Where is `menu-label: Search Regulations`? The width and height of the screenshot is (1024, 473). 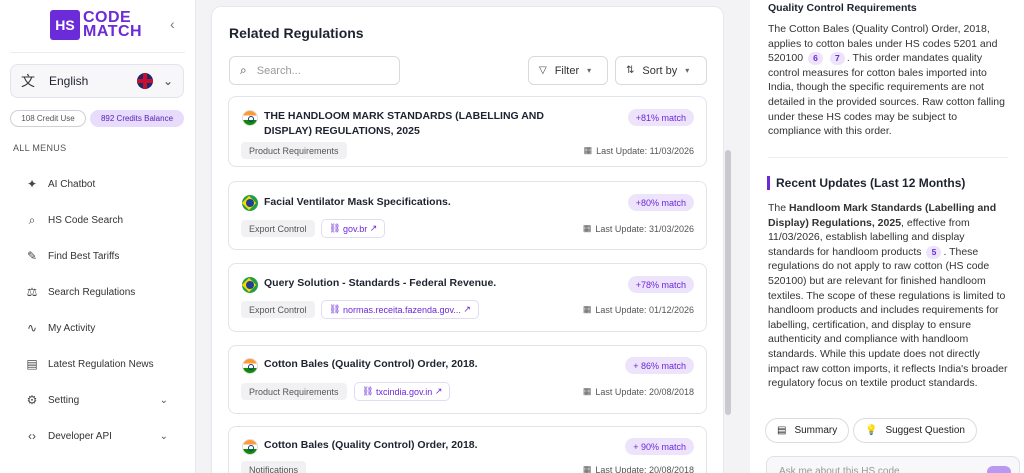 menu-label: Search Regulations is located at coordinates (92, 292).